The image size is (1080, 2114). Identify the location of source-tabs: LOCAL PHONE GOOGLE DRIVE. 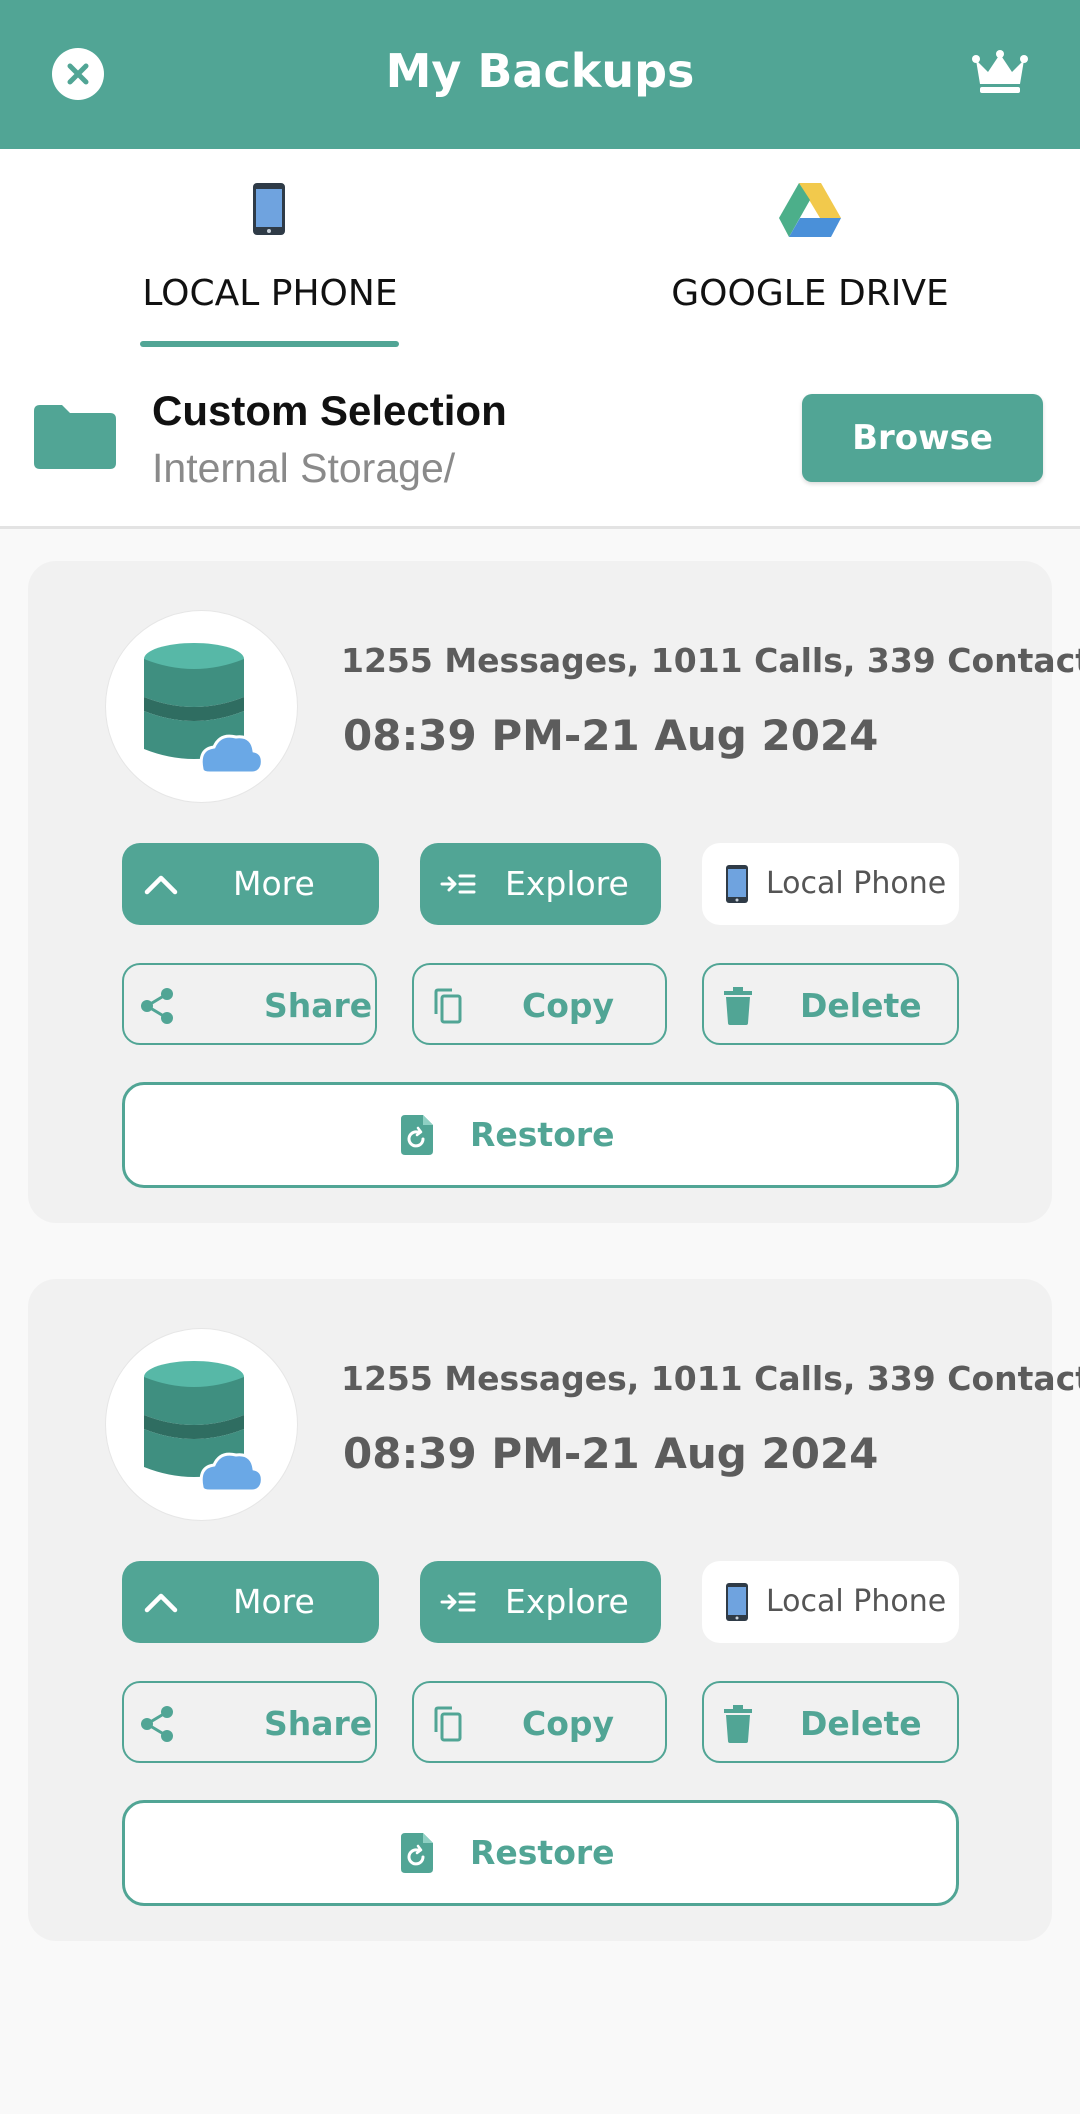
(540, 259).